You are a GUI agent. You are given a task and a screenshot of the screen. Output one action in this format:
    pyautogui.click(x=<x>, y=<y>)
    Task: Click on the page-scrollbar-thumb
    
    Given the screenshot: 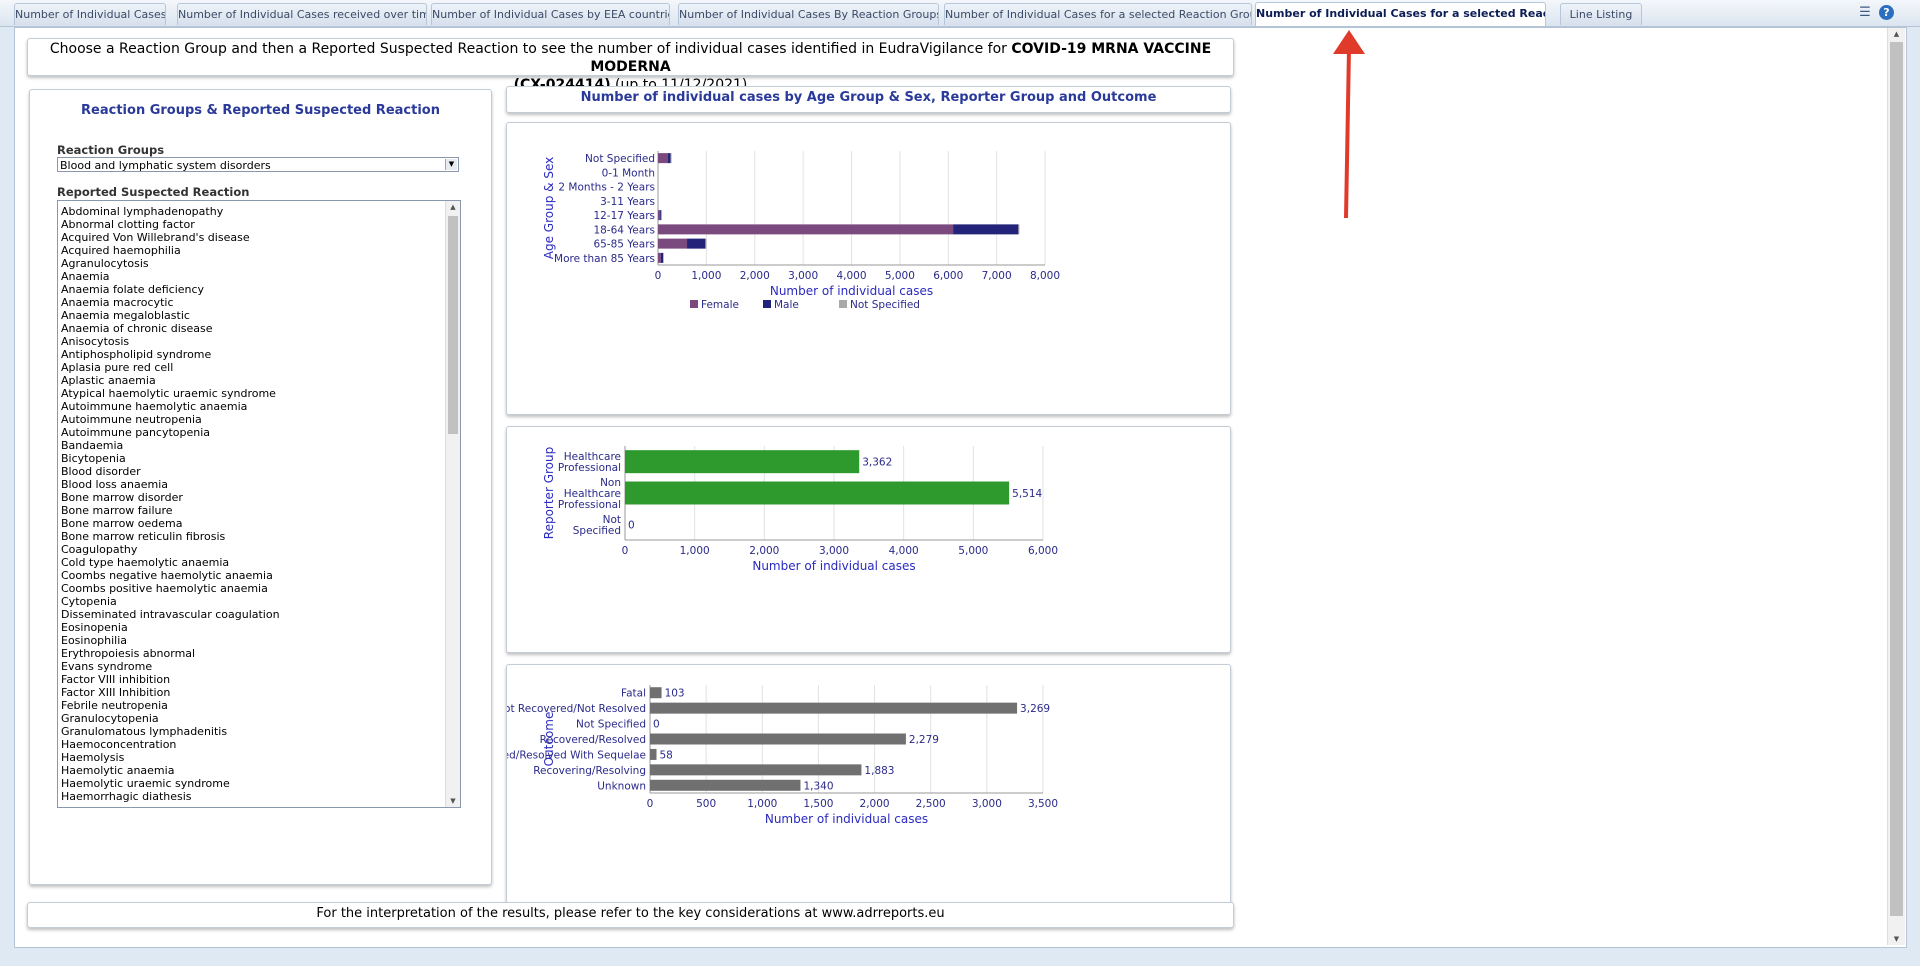 What is the action you would take?
    pyautogui.click(x=1896, y=479)
    